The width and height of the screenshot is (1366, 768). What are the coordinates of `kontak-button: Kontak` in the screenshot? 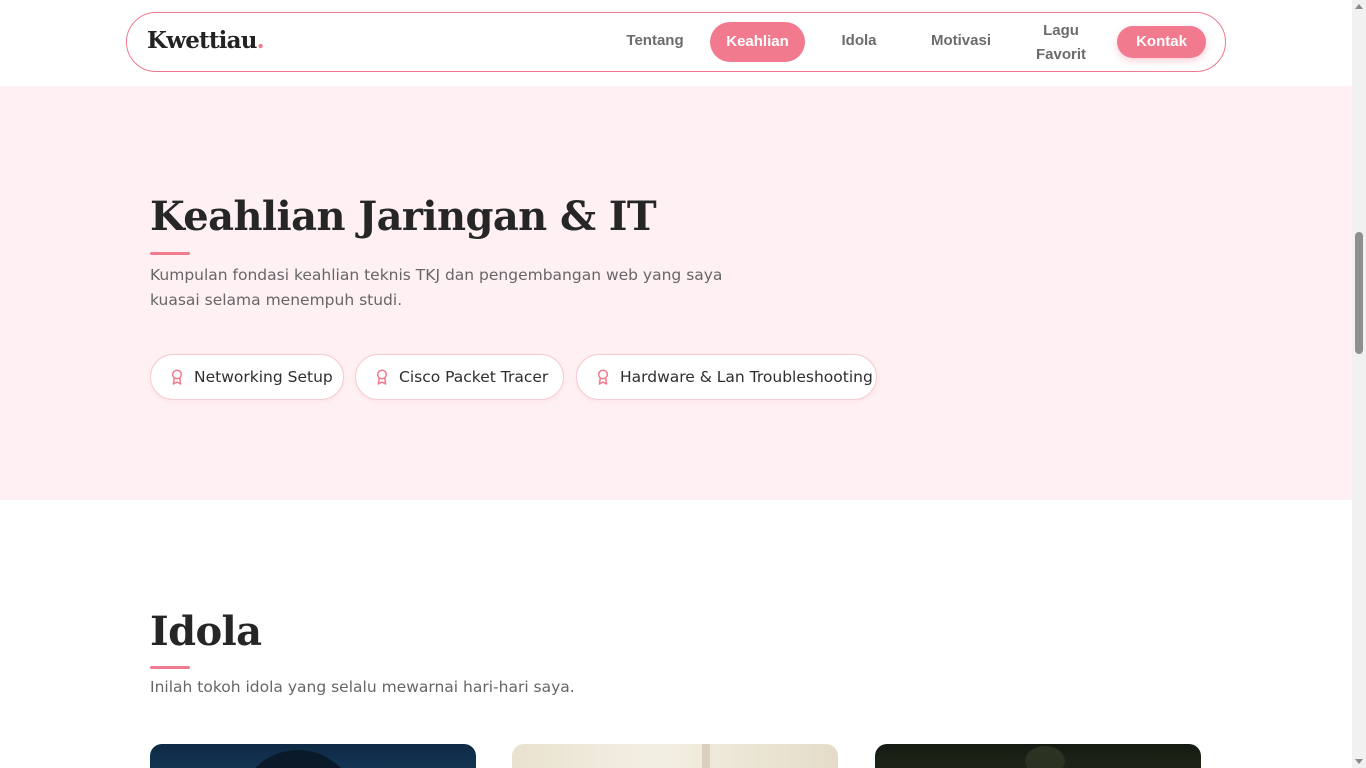 It's located at (1161, 42).